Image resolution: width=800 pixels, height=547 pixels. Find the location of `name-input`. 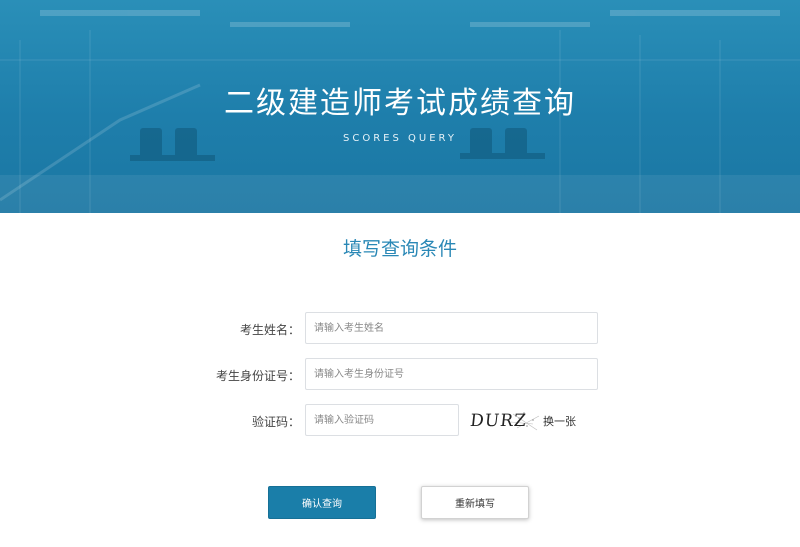

name-input is located at coordinates (451, 328).